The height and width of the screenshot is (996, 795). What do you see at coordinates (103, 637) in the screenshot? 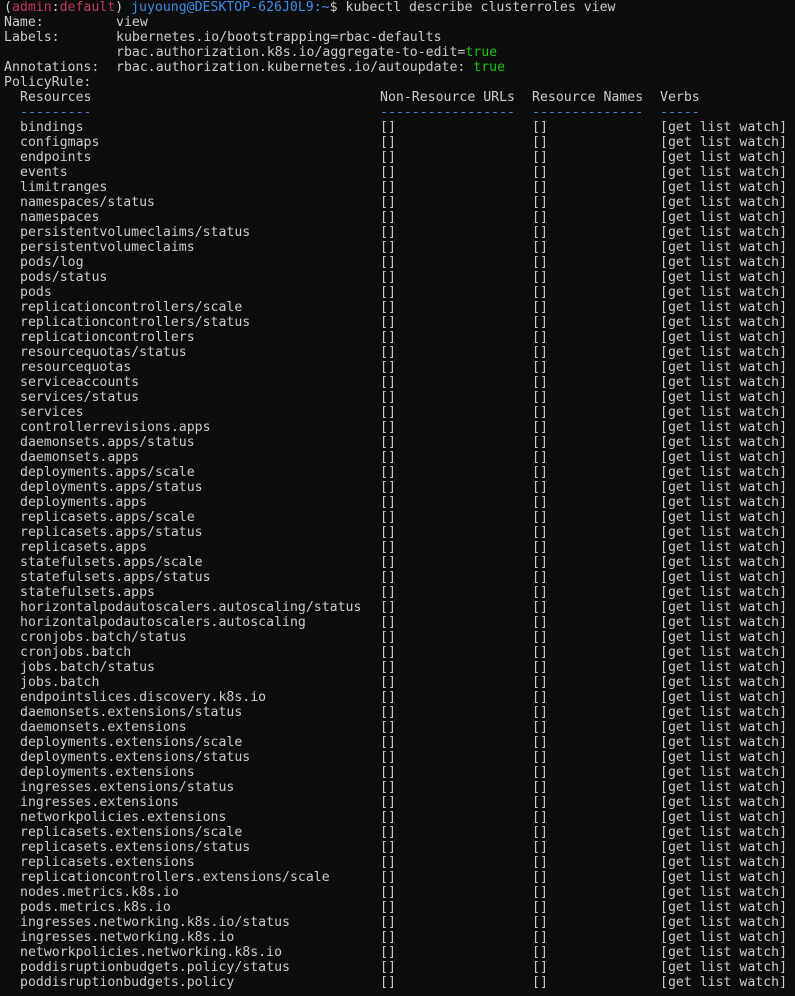
I see `resource-cell: cronjobs.batch/status` at bounding box center [103, 637].